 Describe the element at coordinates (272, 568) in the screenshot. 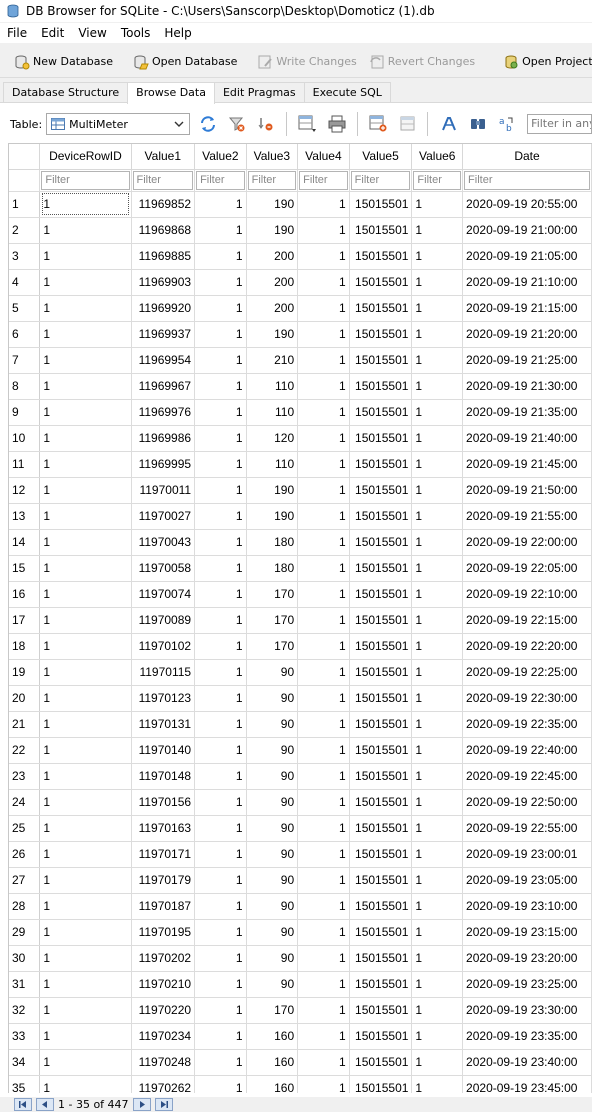

I see `cell-value3: 180` at that location.